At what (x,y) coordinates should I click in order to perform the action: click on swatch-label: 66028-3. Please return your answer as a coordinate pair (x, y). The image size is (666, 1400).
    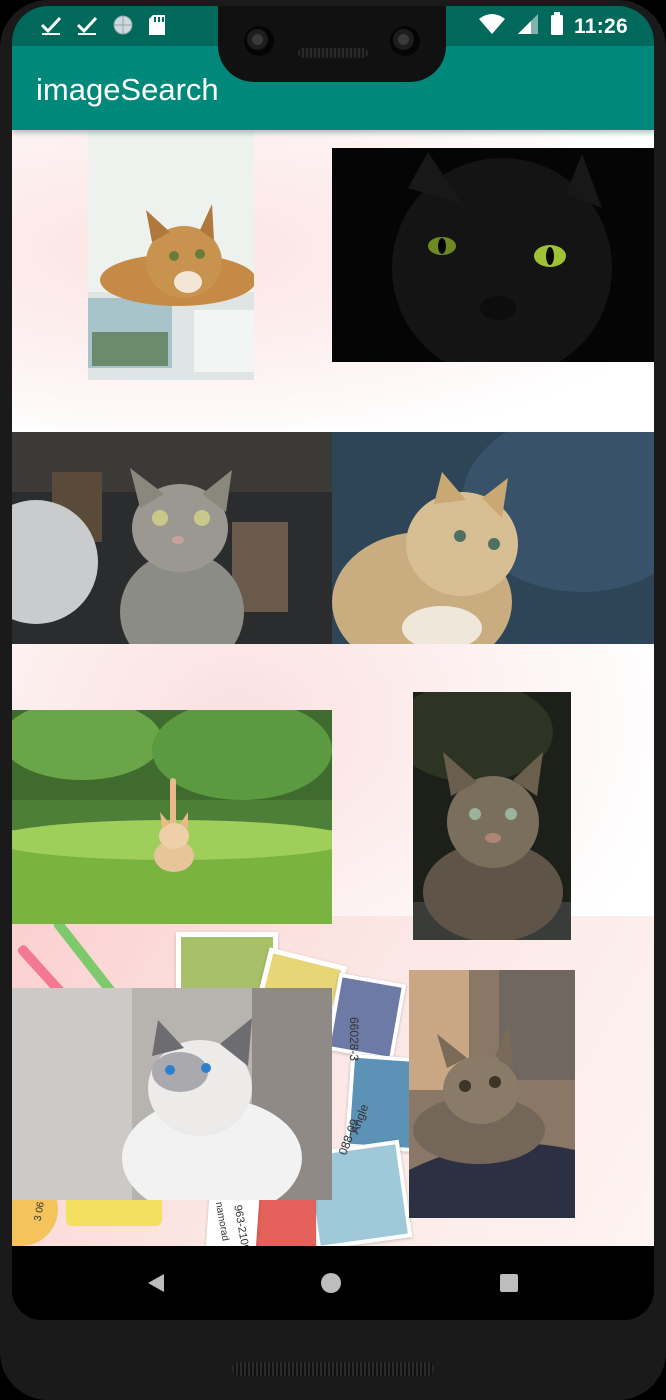
    Looking at the image, I should click on (354, 1039).